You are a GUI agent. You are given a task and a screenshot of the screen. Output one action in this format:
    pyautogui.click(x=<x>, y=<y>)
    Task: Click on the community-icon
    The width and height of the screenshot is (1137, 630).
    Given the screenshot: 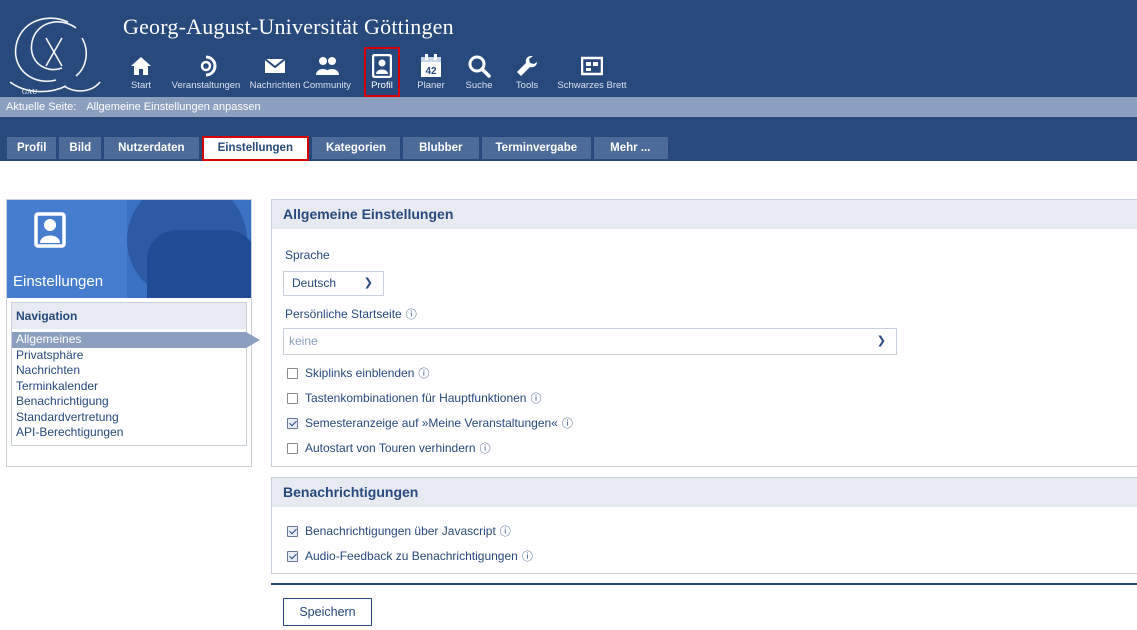 What is the action you would take?
    pyautogui.click(x=327, y=66)
    